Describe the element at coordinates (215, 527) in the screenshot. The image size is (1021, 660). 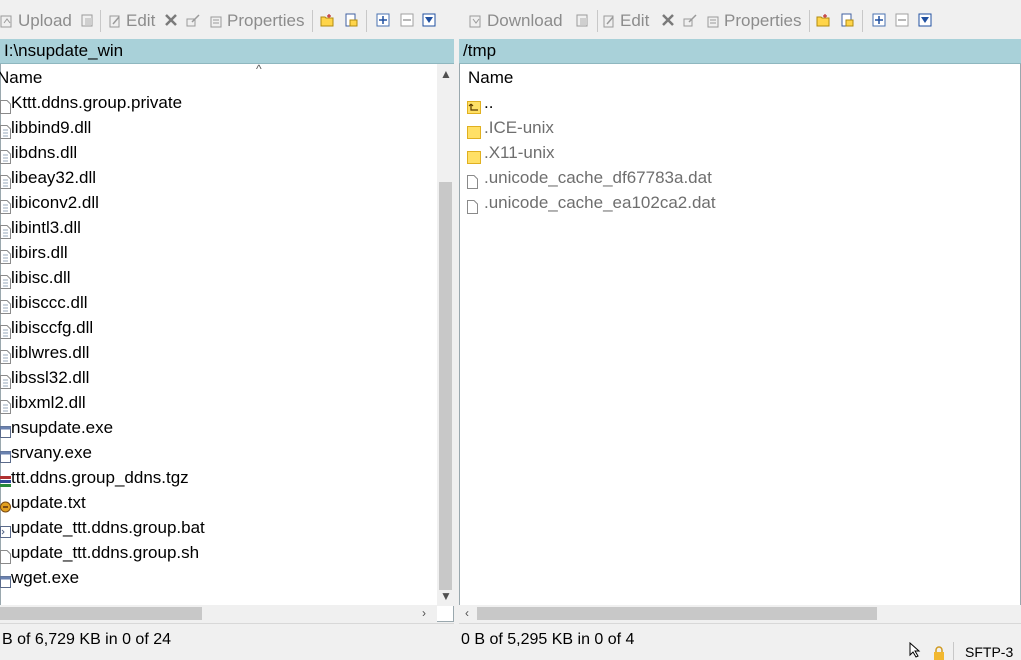
I see `file-list-item: update_ttt.ddns.group.bat` at that location.